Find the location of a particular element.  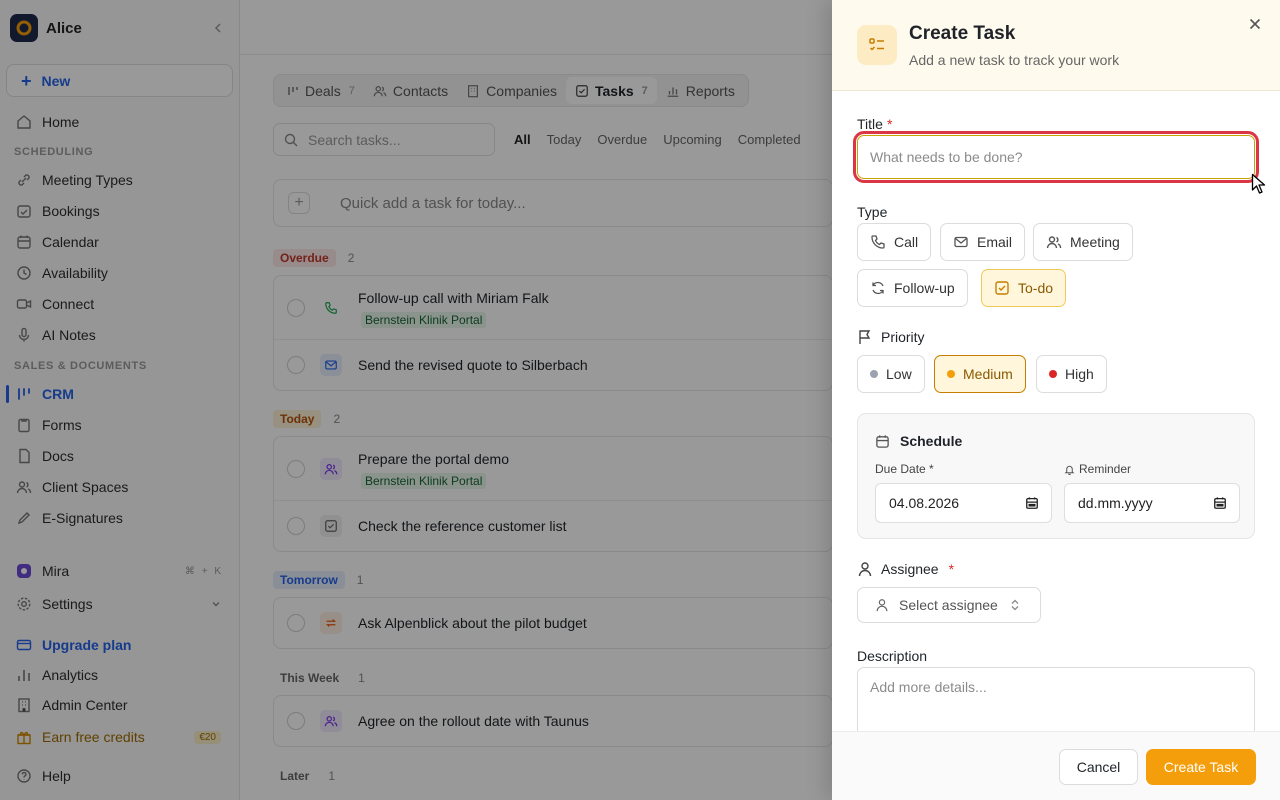

due-date-label: Due Date * is located at coordinates (904, 469).